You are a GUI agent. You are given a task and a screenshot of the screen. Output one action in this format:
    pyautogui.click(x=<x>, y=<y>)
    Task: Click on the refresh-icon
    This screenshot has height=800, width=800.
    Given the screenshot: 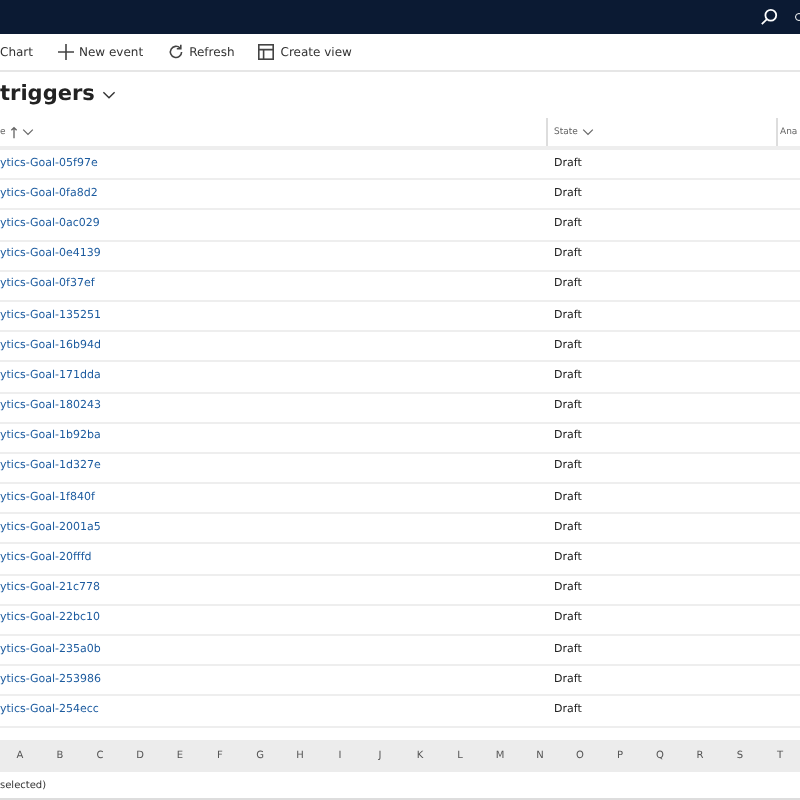 What is the action you would take?
    pyautogui.click(x=175, y=52)
    